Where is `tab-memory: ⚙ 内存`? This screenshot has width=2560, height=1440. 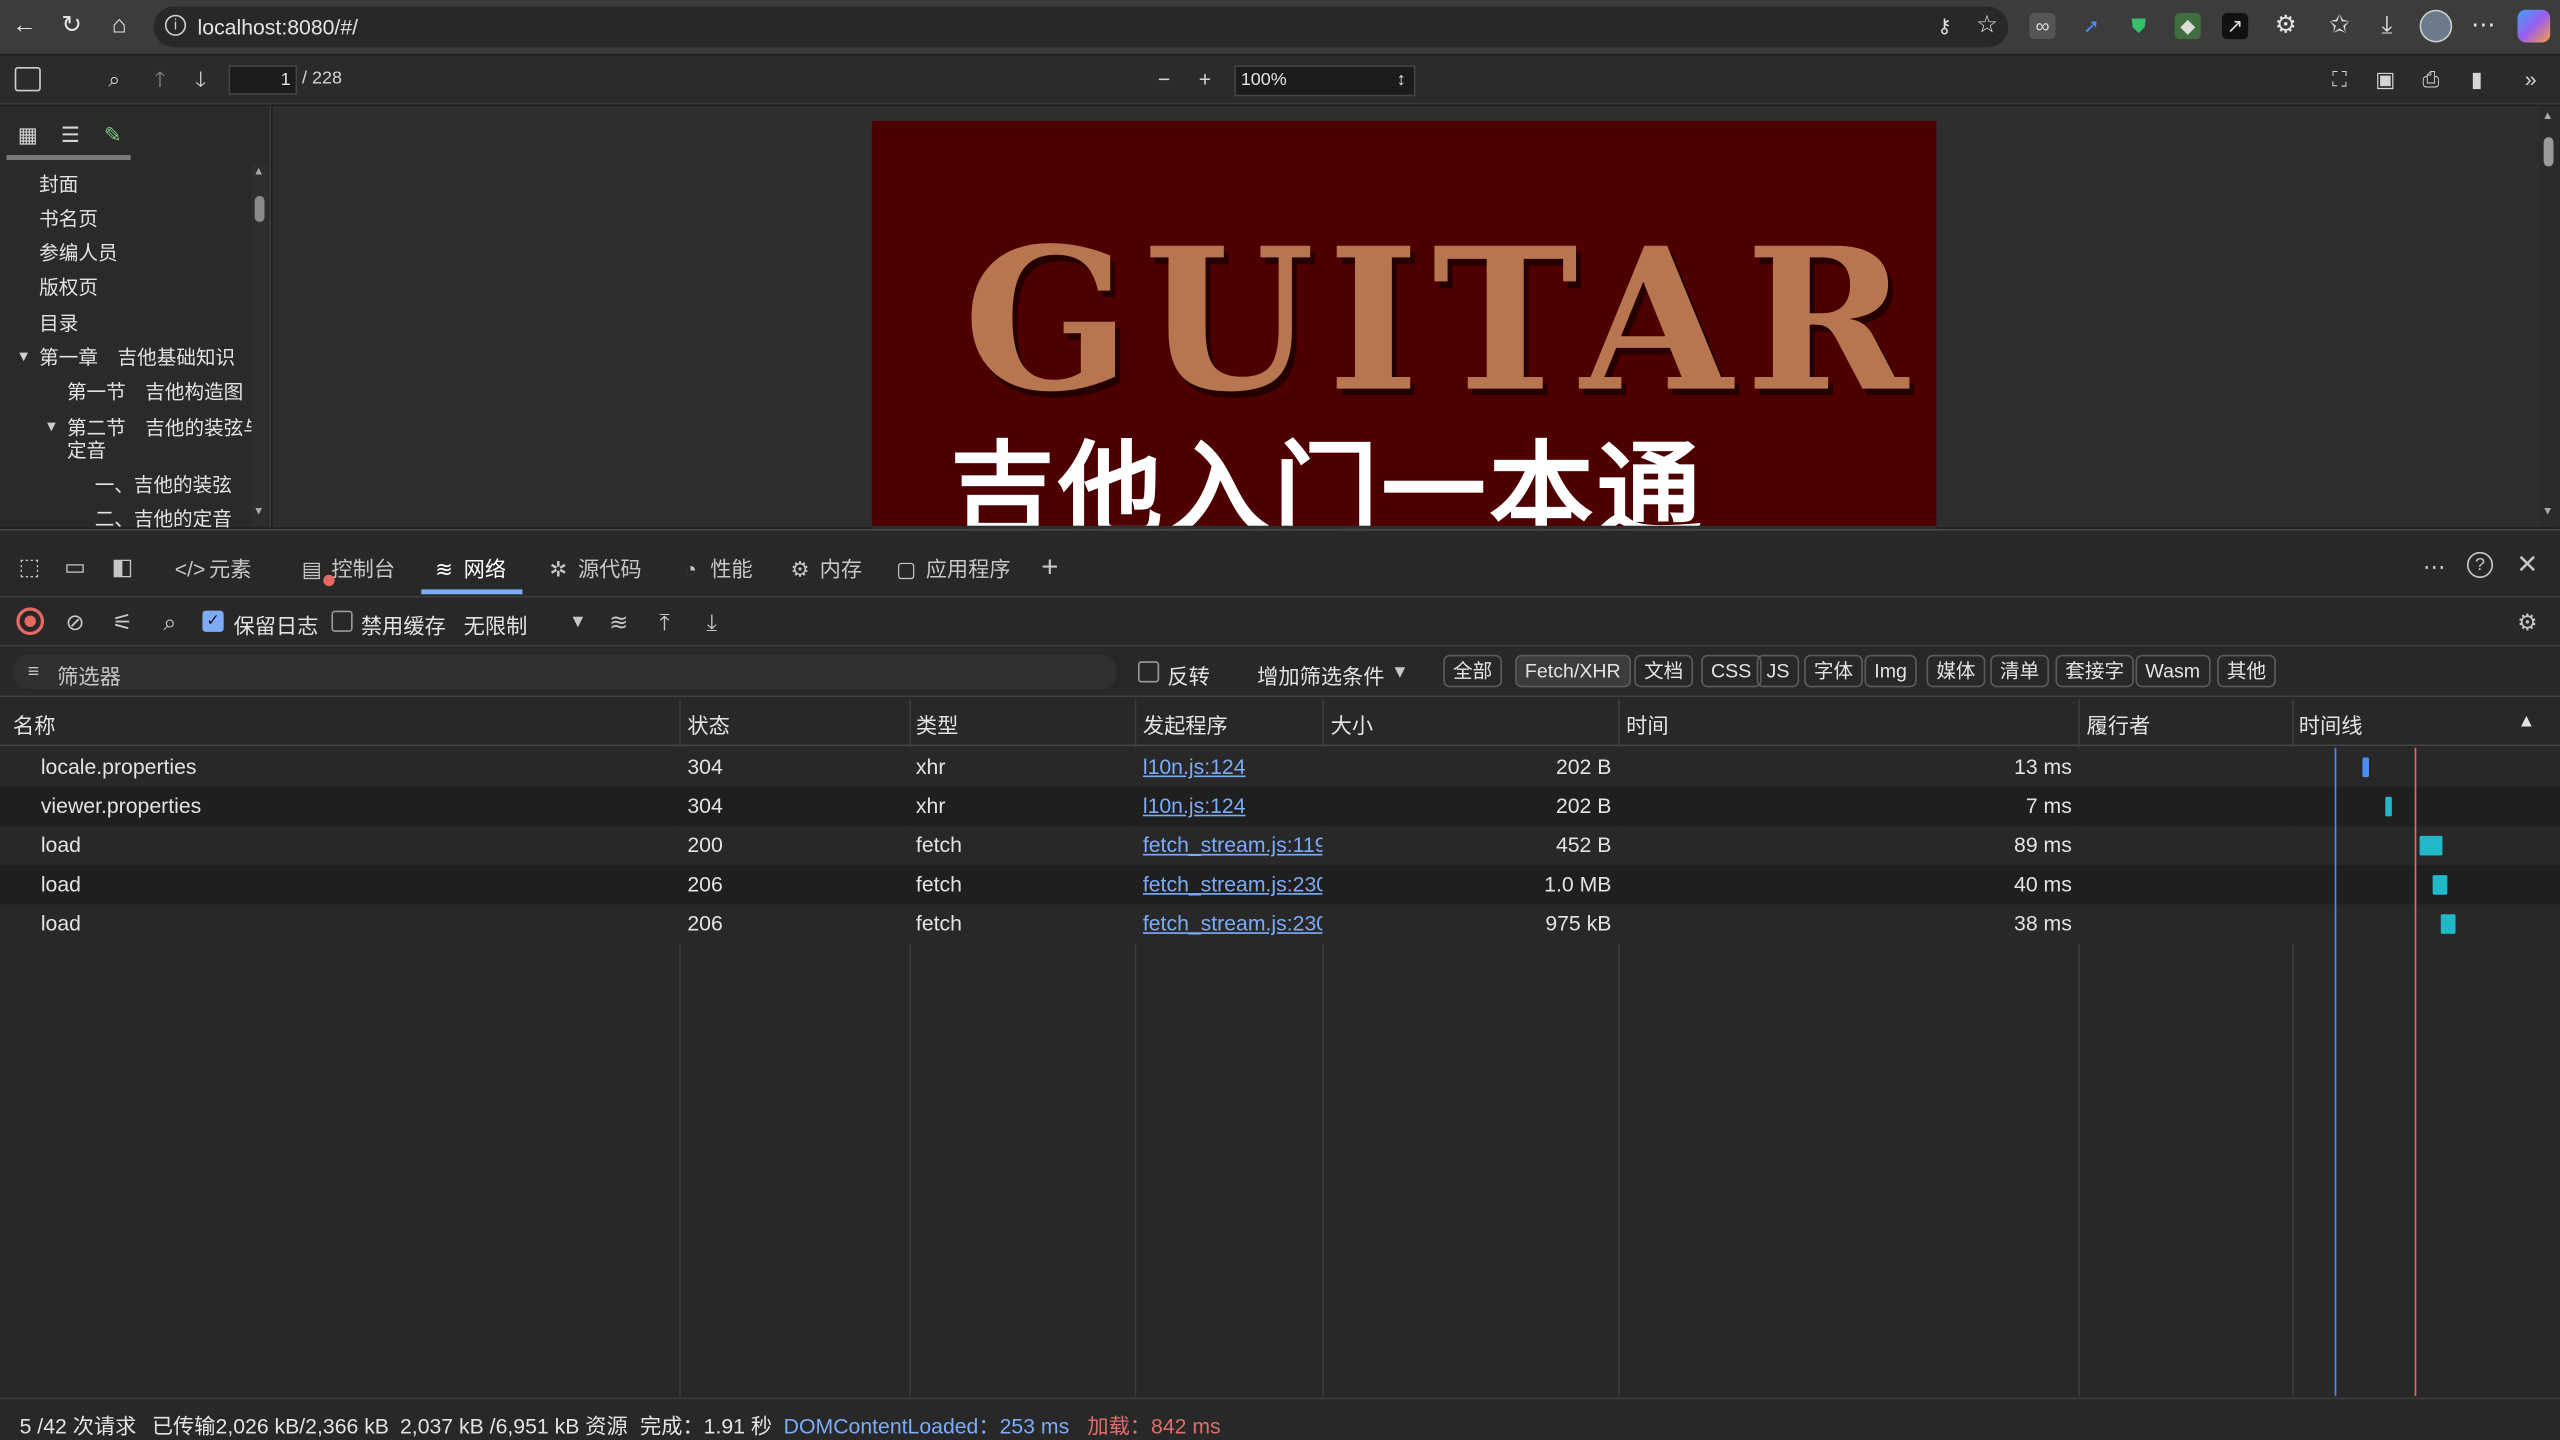
tab-memory: ⚙ 内存 is located at coordinates (823, 568).